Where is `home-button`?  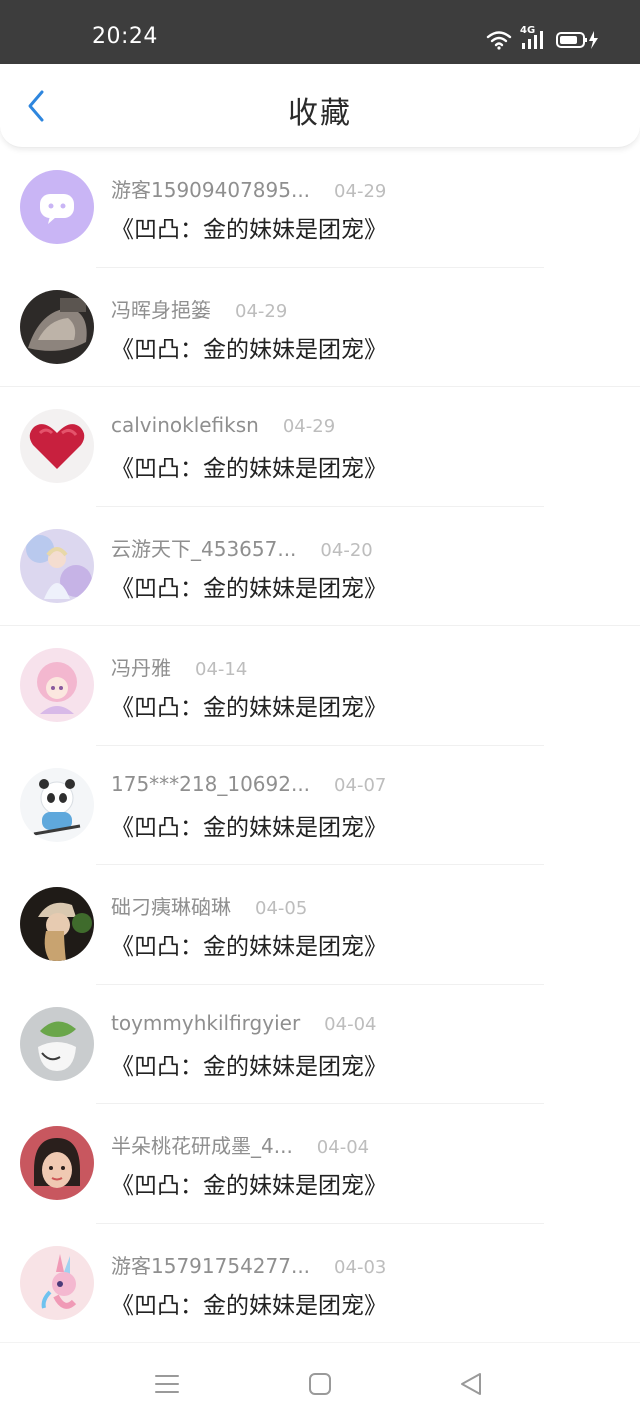 home-button is located at coordinates (320, 1384).